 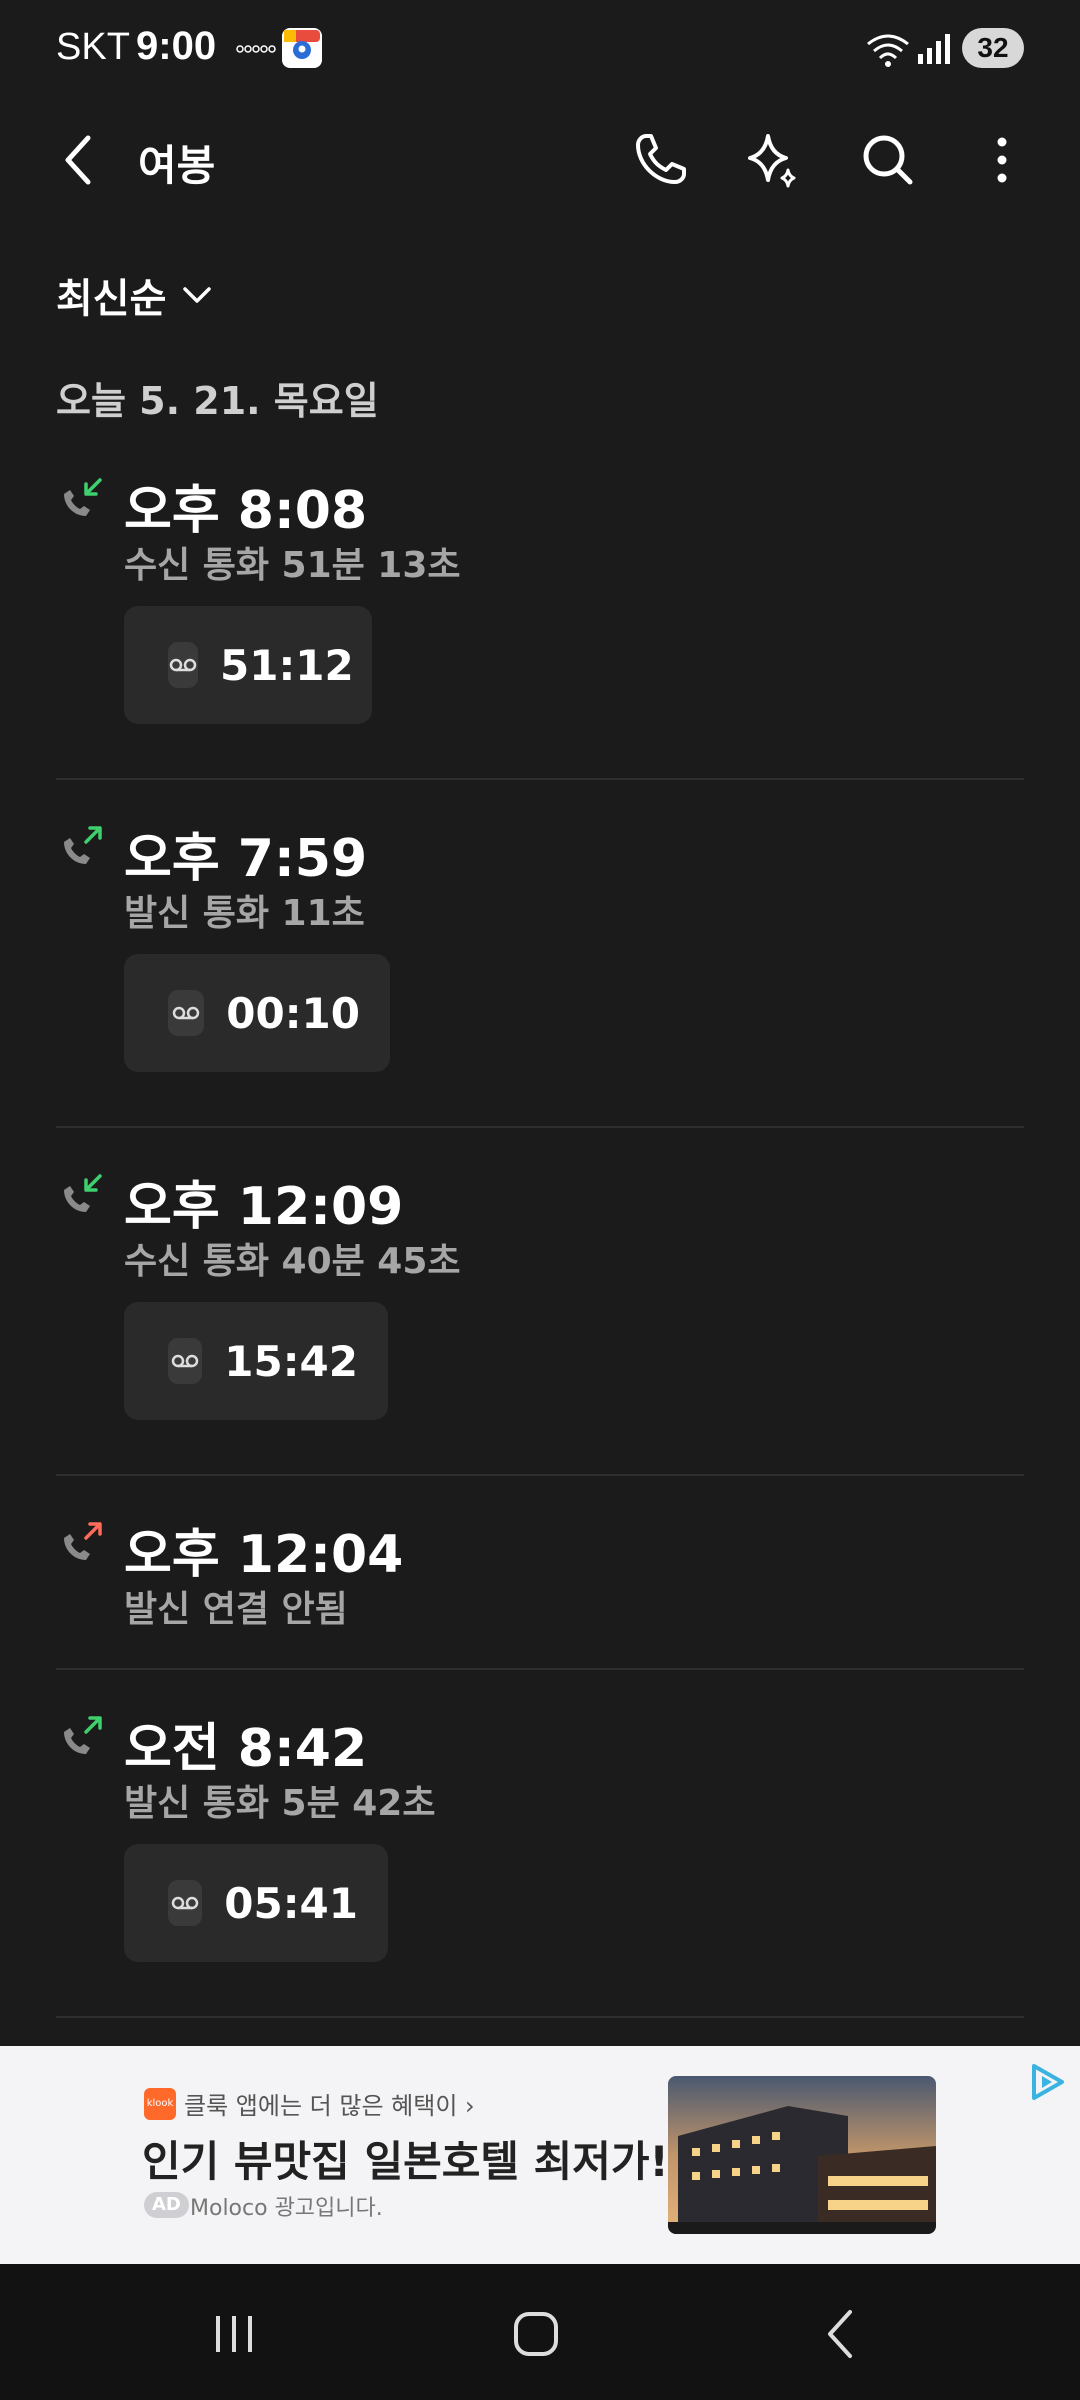 I want to click on more-vertical-icon, so click(x=1002, y=160).